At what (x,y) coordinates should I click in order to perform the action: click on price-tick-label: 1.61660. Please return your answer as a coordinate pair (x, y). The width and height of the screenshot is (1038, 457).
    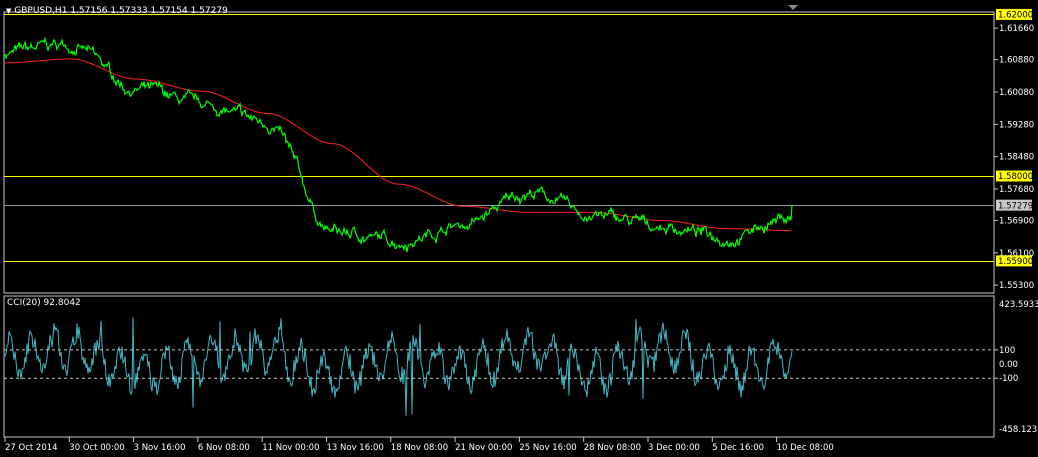
    Looking at the image, I should click on (1016, 29).